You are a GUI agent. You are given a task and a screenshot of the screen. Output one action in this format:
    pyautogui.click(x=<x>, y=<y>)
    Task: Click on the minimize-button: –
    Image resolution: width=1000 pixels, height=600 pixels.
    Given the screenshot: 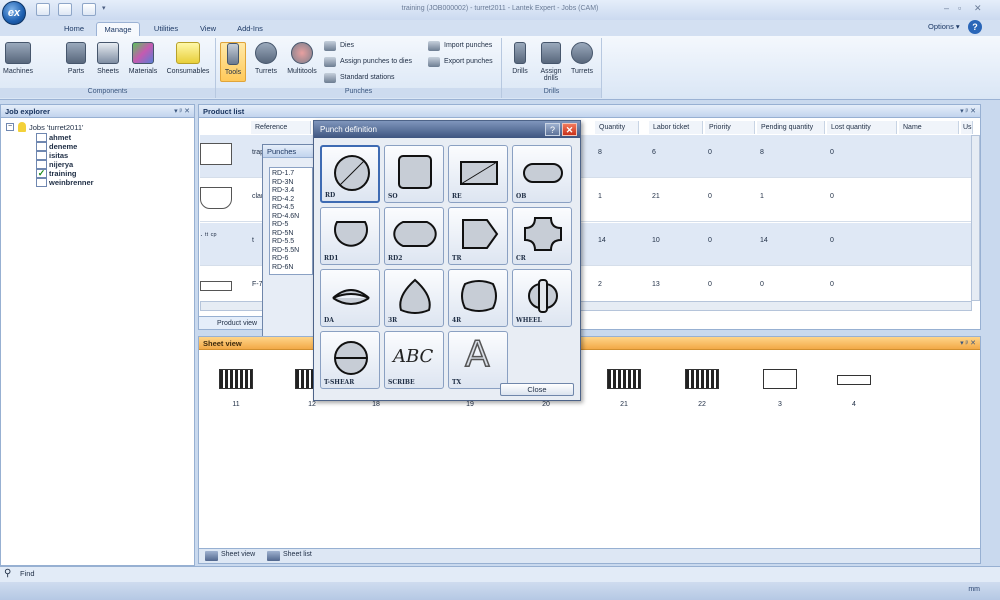 What is the action you would take?
    pyautogui.click(x=946, y=8)
    